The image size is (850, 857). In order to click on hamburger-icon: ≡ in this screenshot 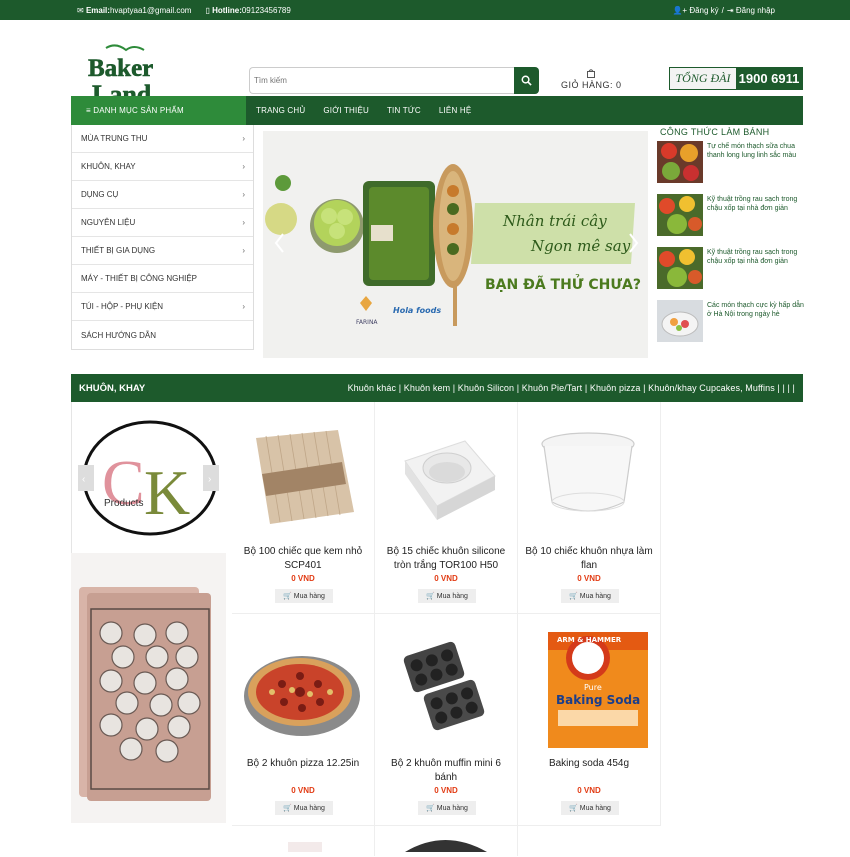, I will do `click(90, 110)`.